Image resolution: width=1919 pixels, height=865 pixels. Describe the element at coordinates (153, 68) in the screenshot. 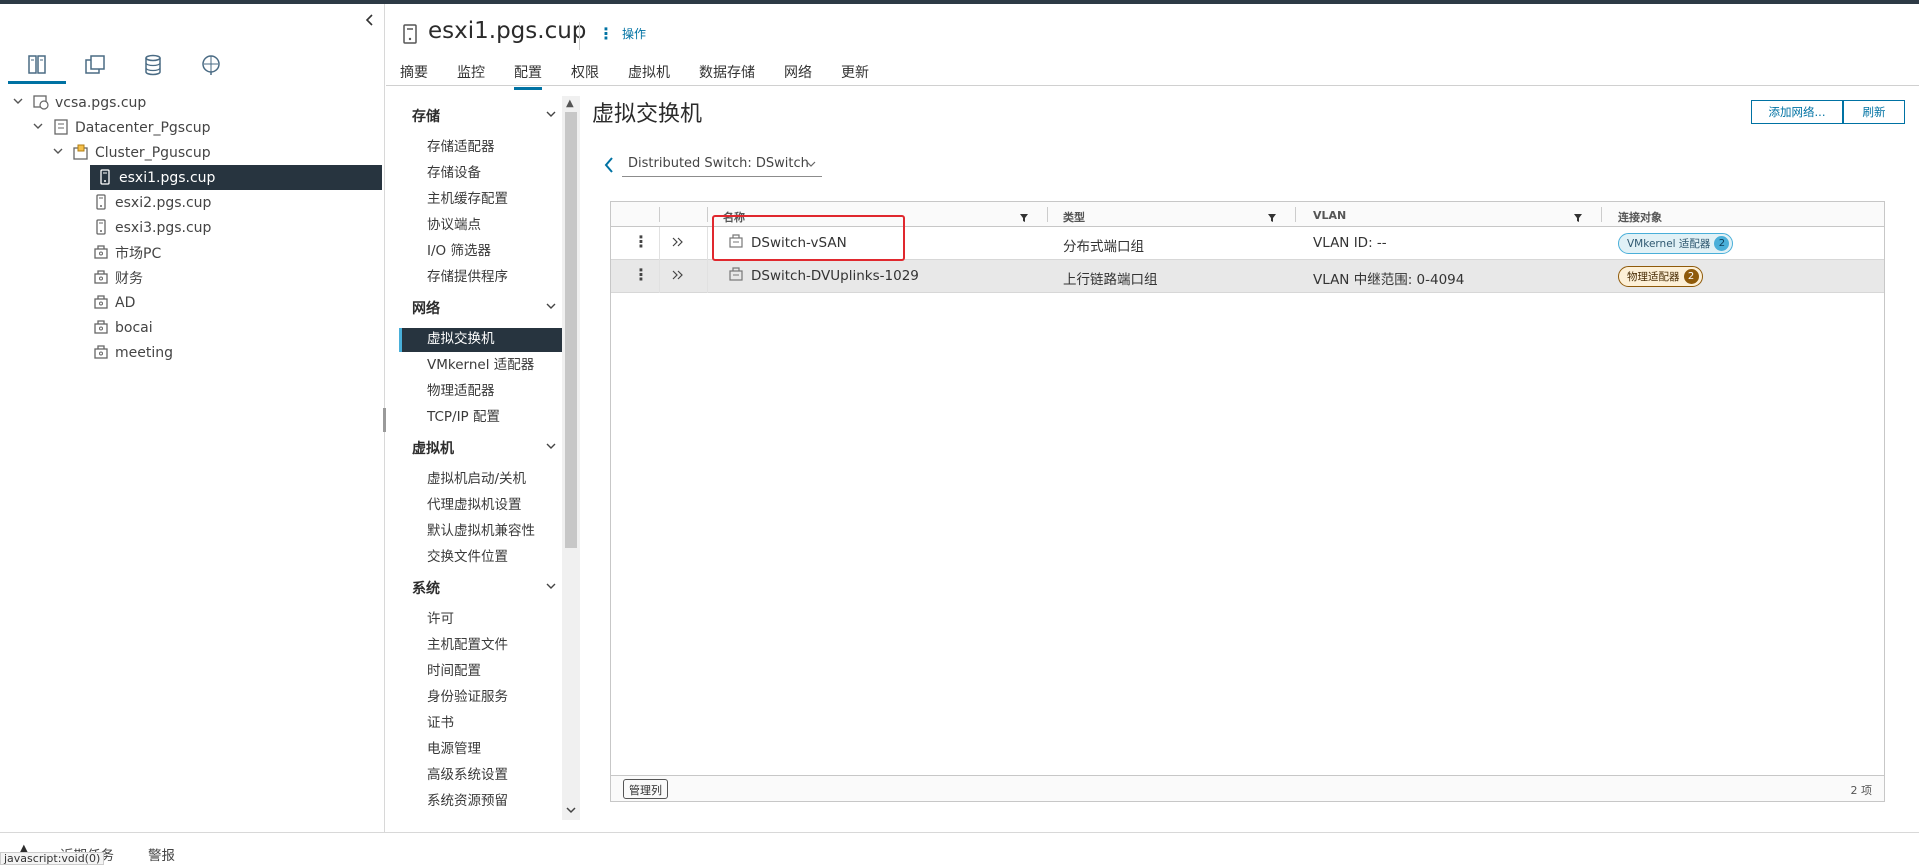

I see `storage-icon` at that location.